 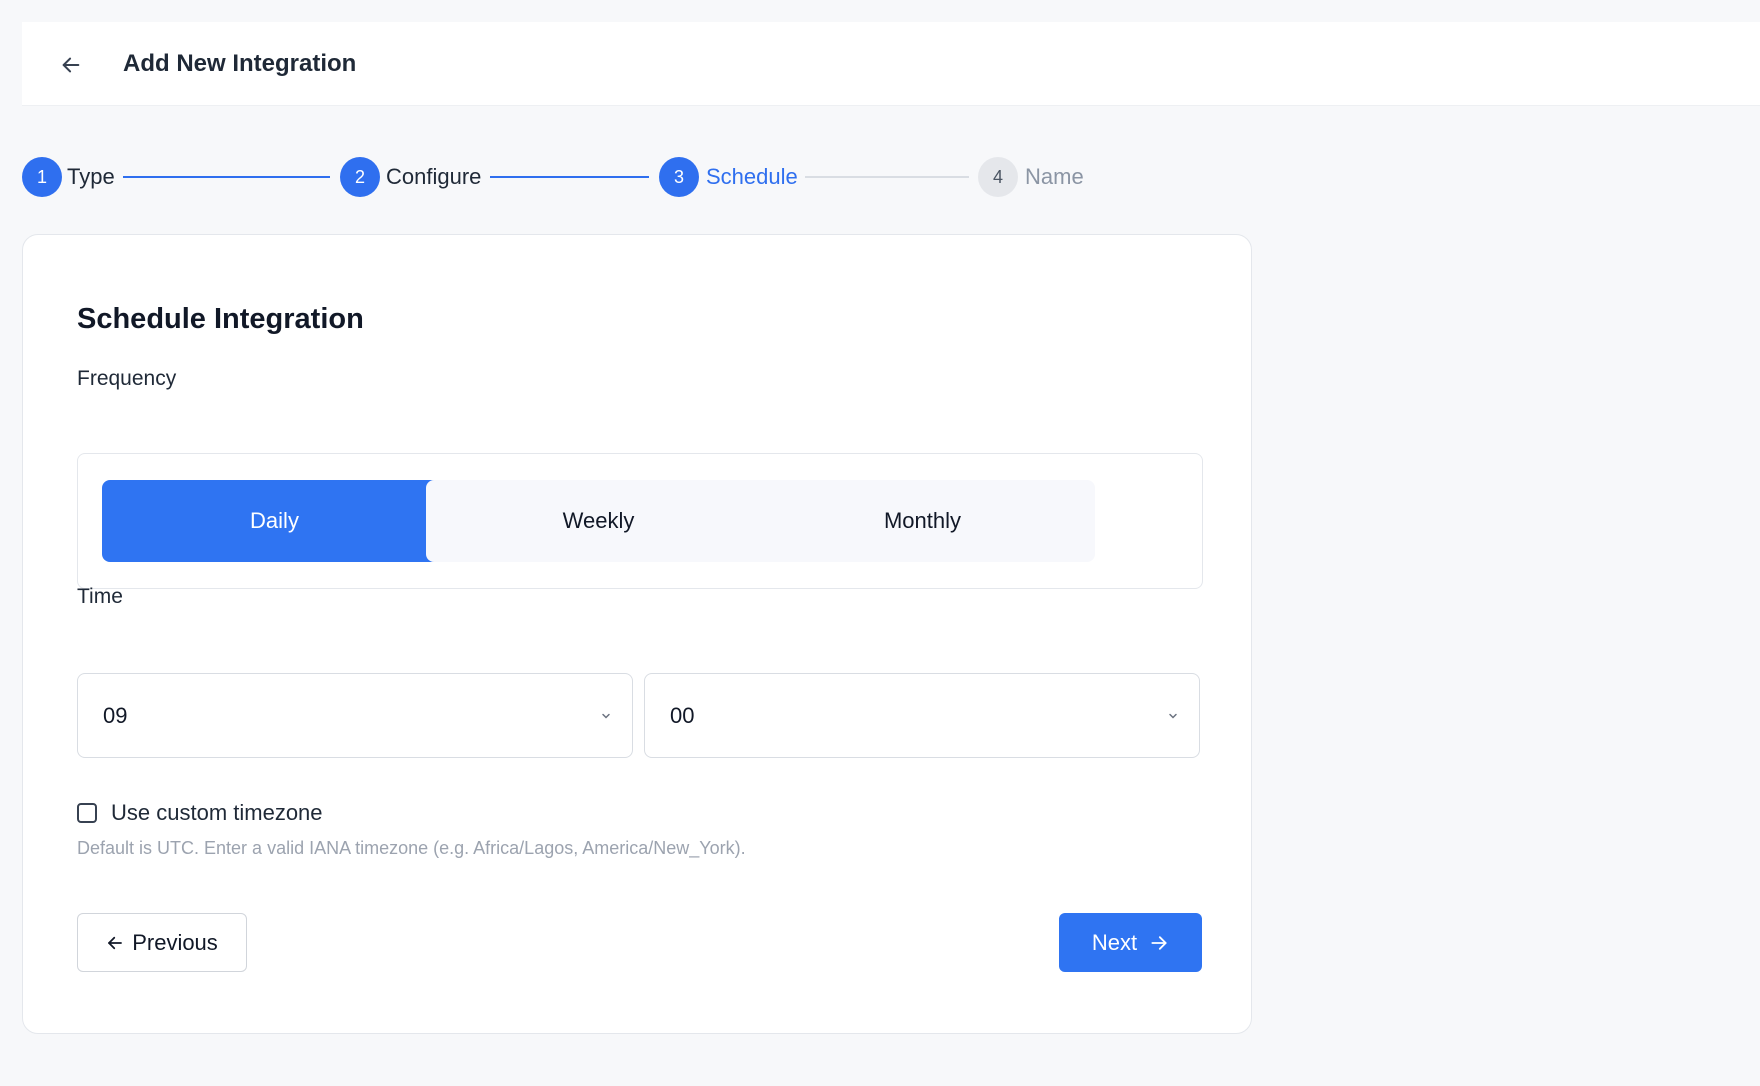 What do you see at coordinates (175, 942) in the screenshot?
I see `previous-label: Previous` at bounding box center [175, 942].